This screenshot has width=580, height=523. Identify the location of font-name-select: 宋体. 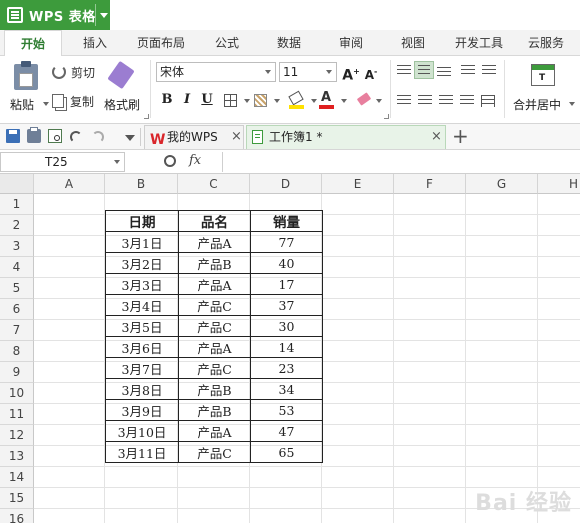
(216, 72).